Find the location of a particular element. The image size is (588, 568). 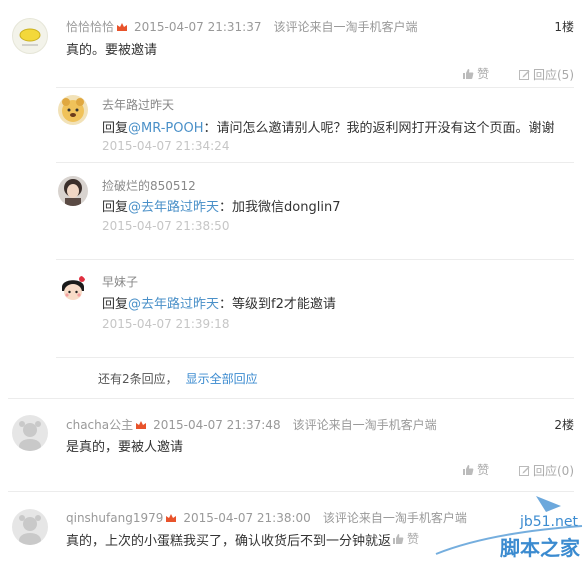

comment-content: 是真的，要被人邀请 is located at coordinates (125, 447).